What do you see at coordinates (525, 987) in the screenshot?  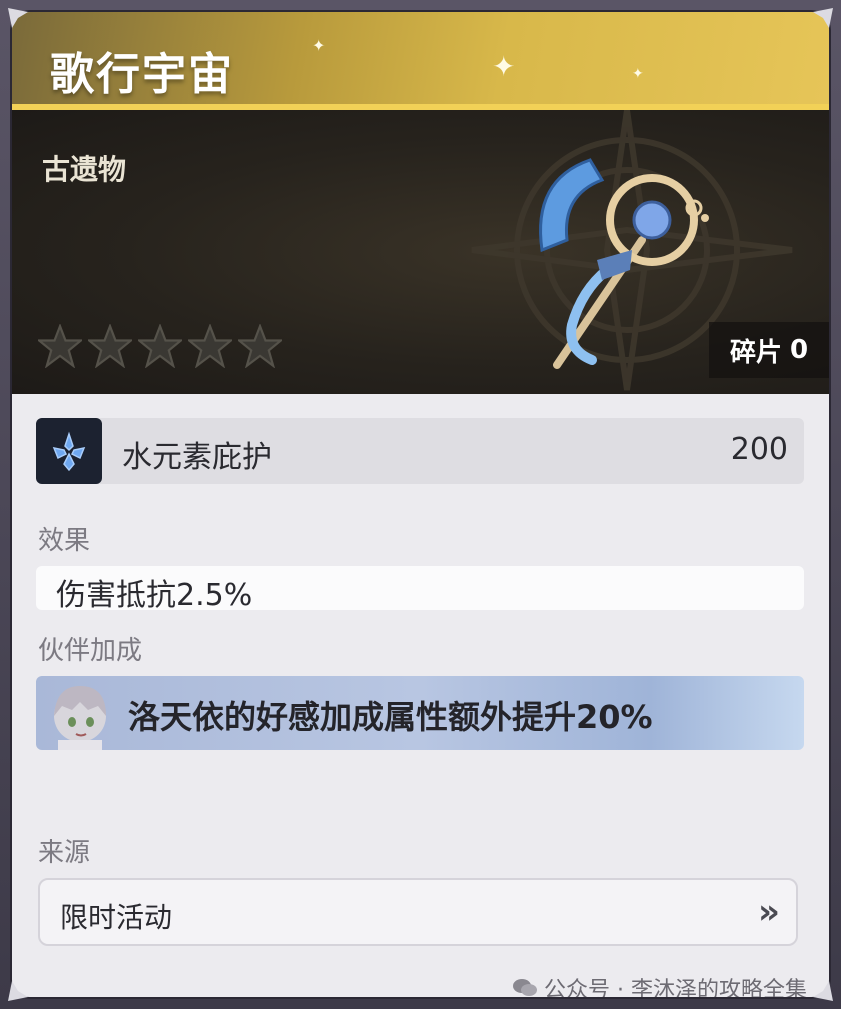 I see `wechat-icon` at bounding box center [525, 987].